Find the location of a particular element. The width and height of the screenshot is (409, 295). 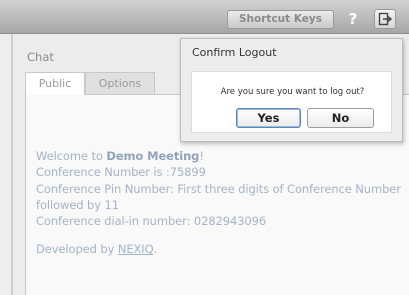

meeting-name: Demo Meeting is located at coordinates (153, 156).